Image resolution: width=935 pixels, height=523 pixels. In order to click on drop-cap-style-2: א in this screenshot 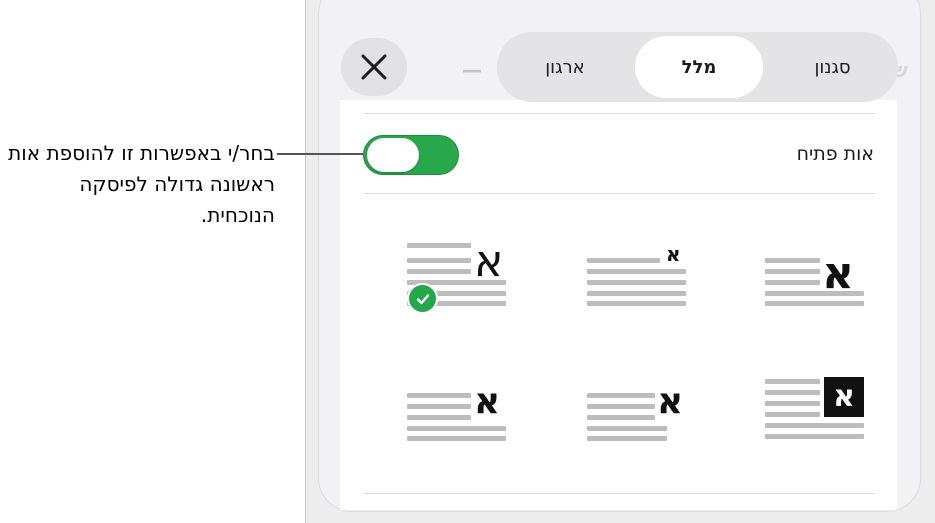, I will do `click(637, 275)`.